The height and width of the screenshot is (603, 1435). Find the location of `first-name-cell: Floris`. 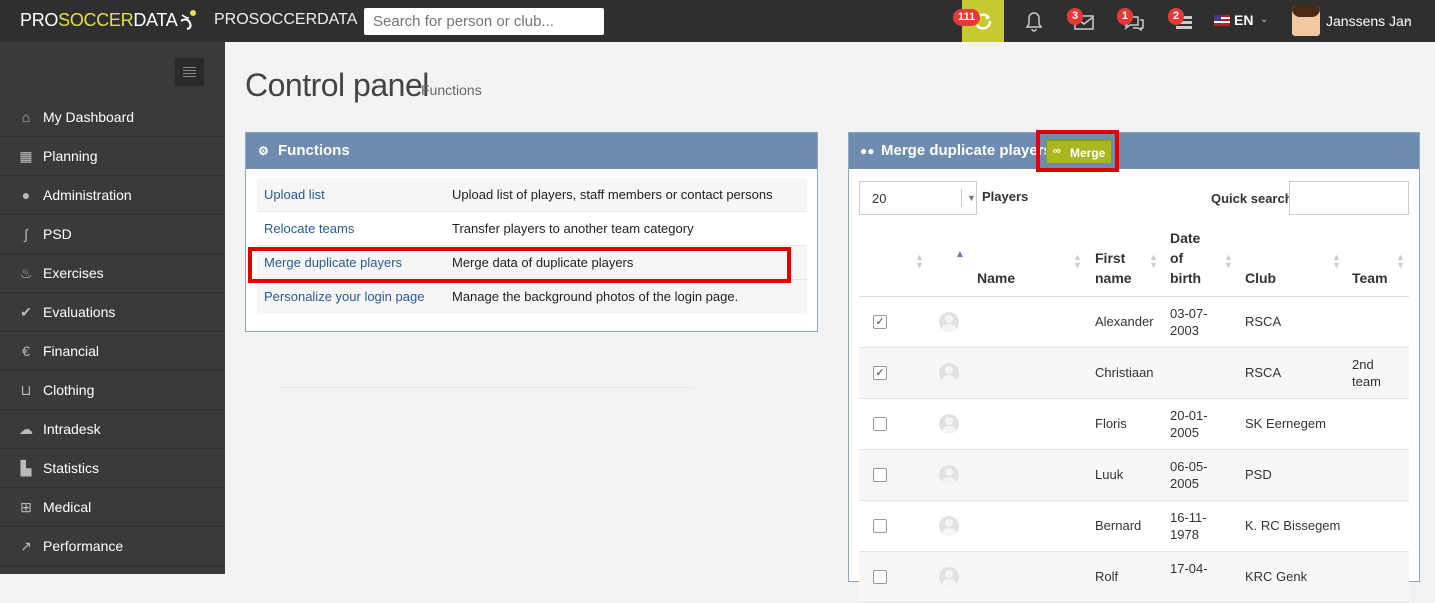

first-name-cell: Floris is located at coordinates (1111, 423).